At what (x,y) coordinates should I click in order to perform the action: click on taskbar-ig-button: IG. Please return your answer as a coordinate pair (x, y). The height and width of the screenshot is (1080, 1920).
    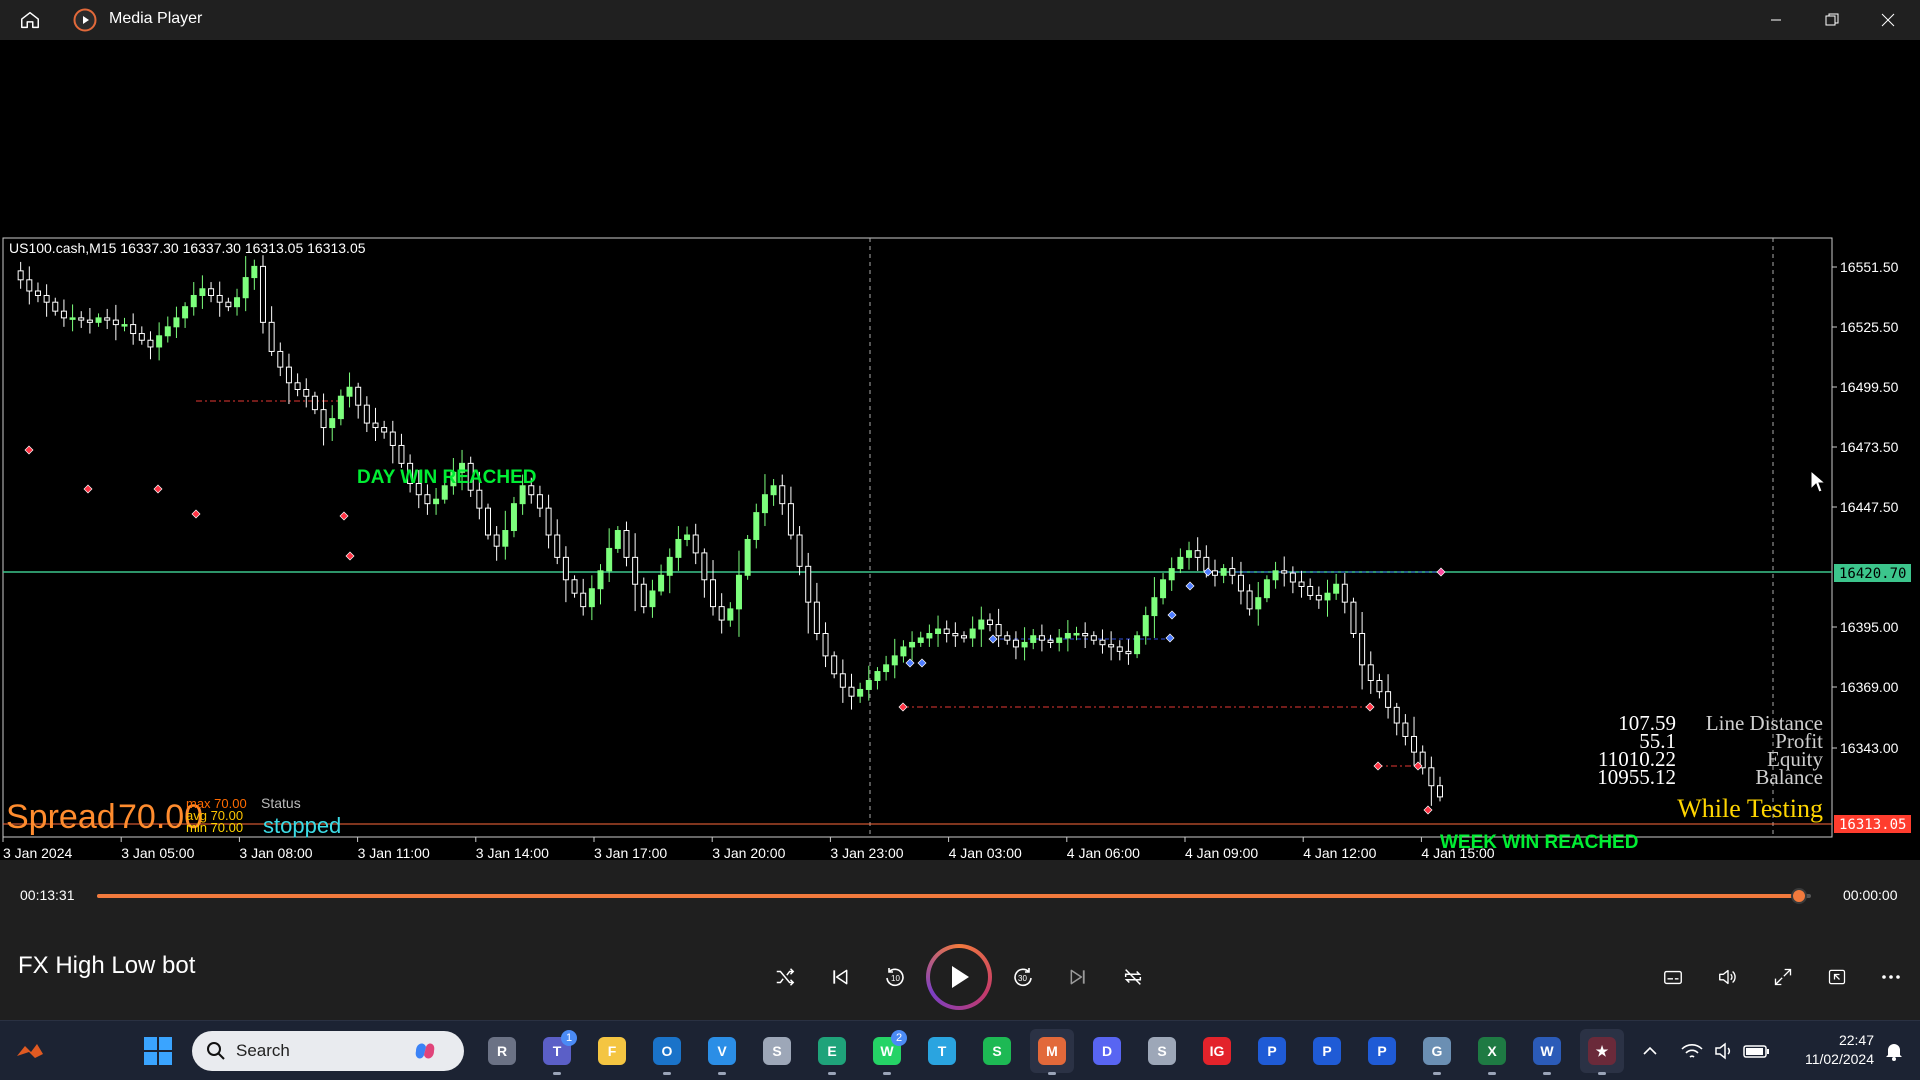
    Looking at the image, I should click on (1217, 1051).